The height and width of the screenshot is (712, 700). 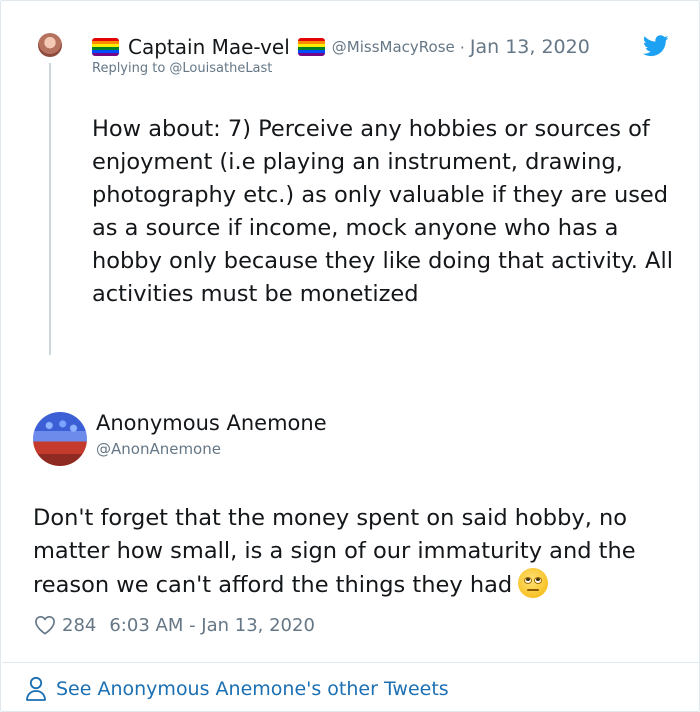 I want to click on face-with-rolling-eyes-icon, so click(x=533, y=583).